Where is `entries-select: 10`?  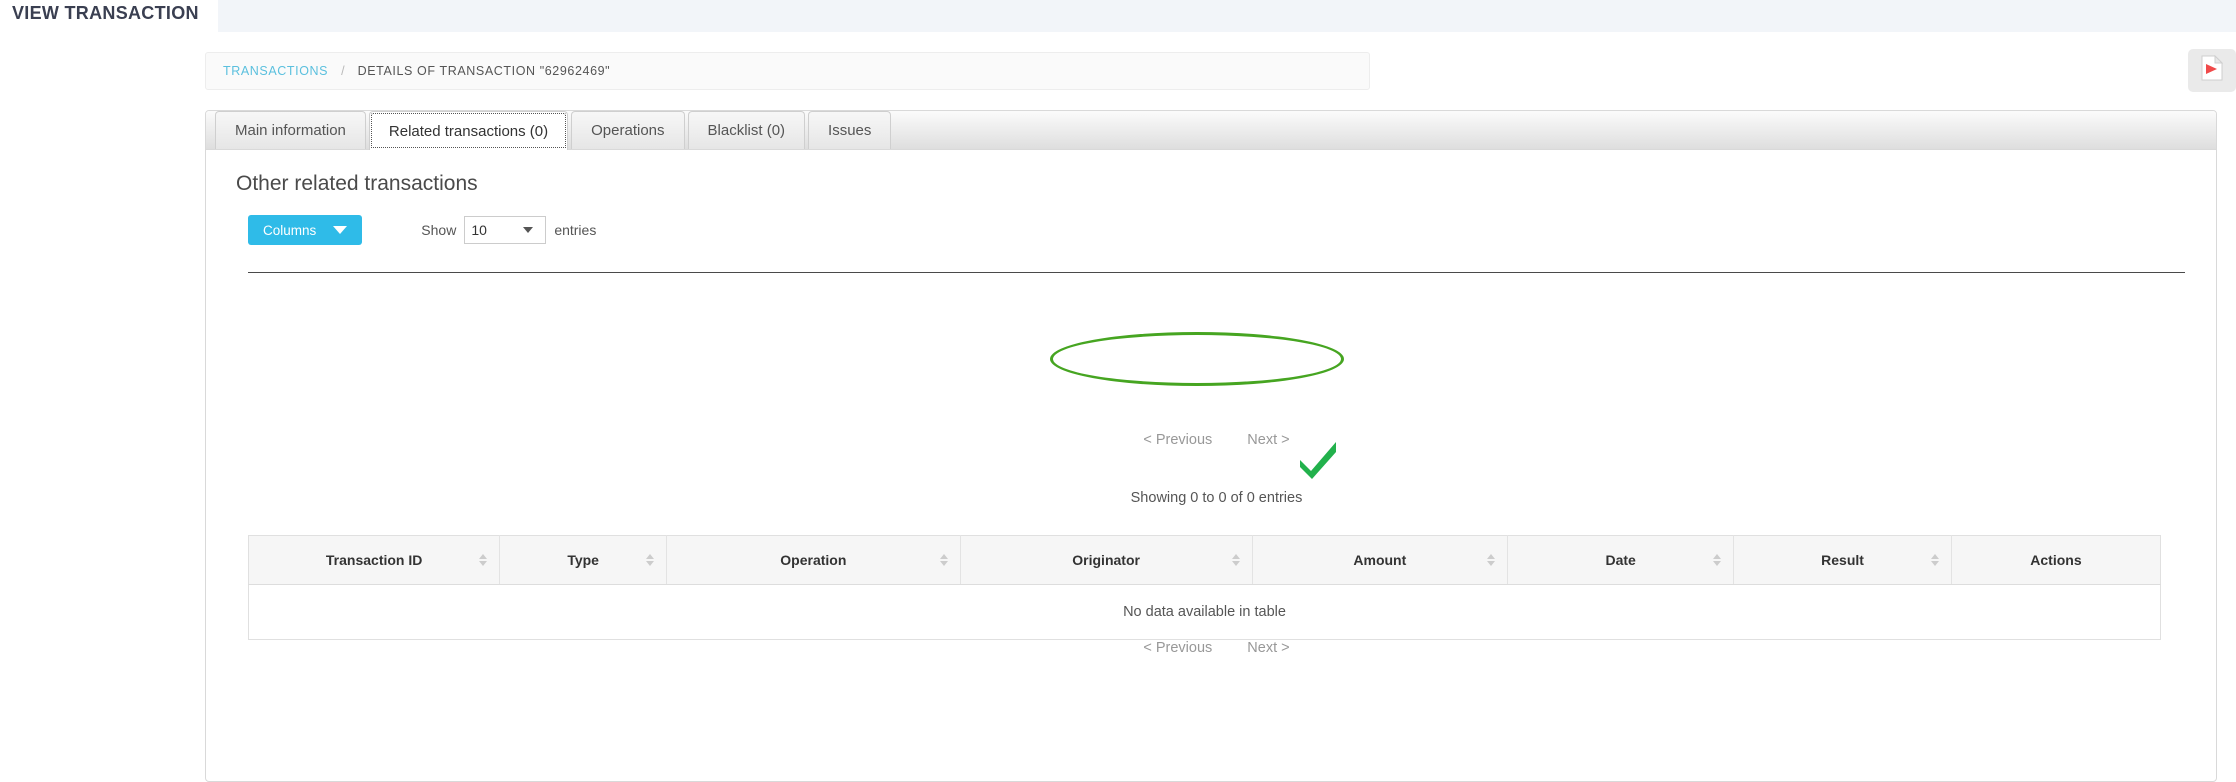 entries-select: 10 is located at coordinates (505, 230).